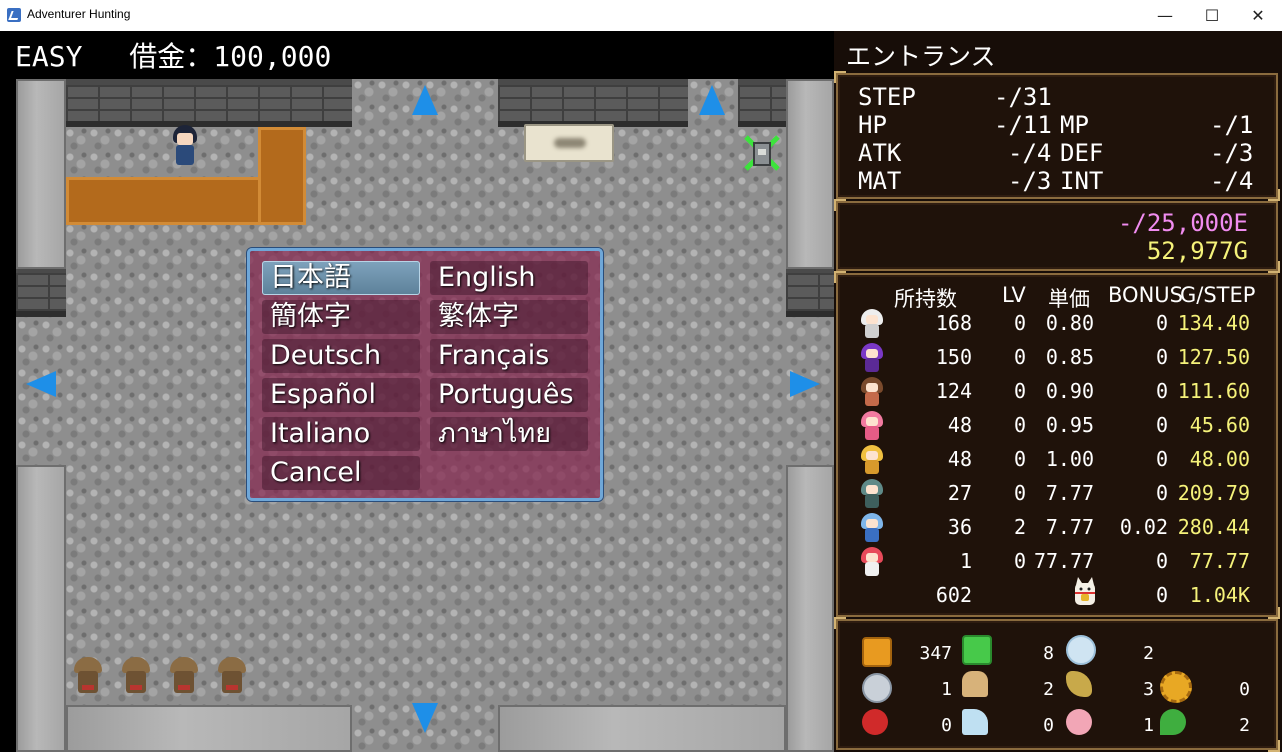 This screenshot has height=752, width=1282. What do you see at coordinates (877, 652) in the screenshot?
I see `gold-barrel-icon` at bounding box center [877, 652].